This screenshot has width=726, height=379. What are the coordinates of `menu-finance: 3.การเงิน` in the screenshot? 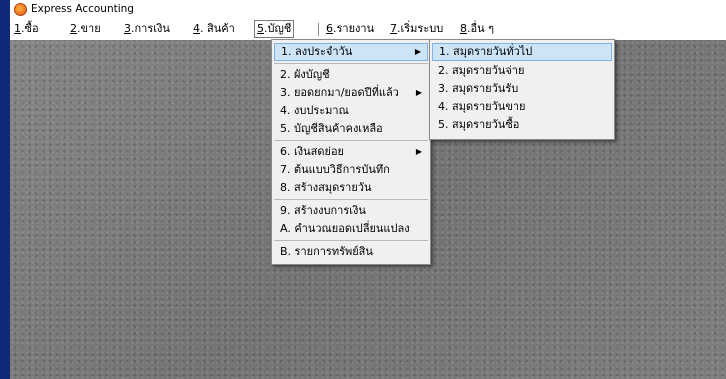 It's located at (147, 29).